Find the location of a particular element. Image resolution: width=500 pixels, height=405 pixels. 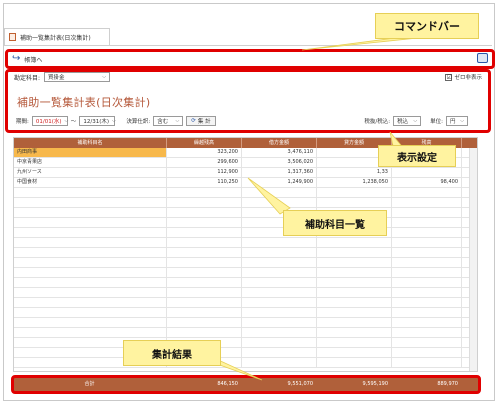

command-bar-callout: コマンドバー is located at coordinates (427, 26).